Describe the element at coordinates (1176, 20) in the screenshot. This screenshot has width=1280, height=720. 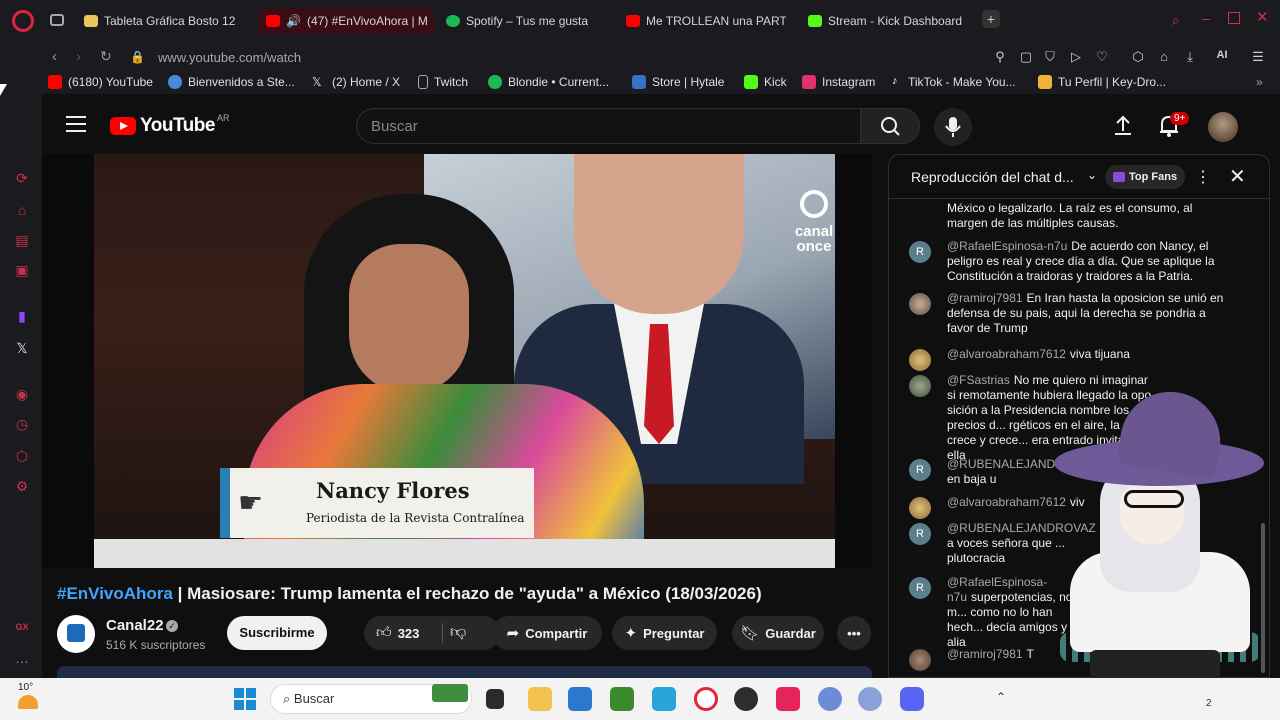
I see `search-tabs-icon: ⌕` at that location.